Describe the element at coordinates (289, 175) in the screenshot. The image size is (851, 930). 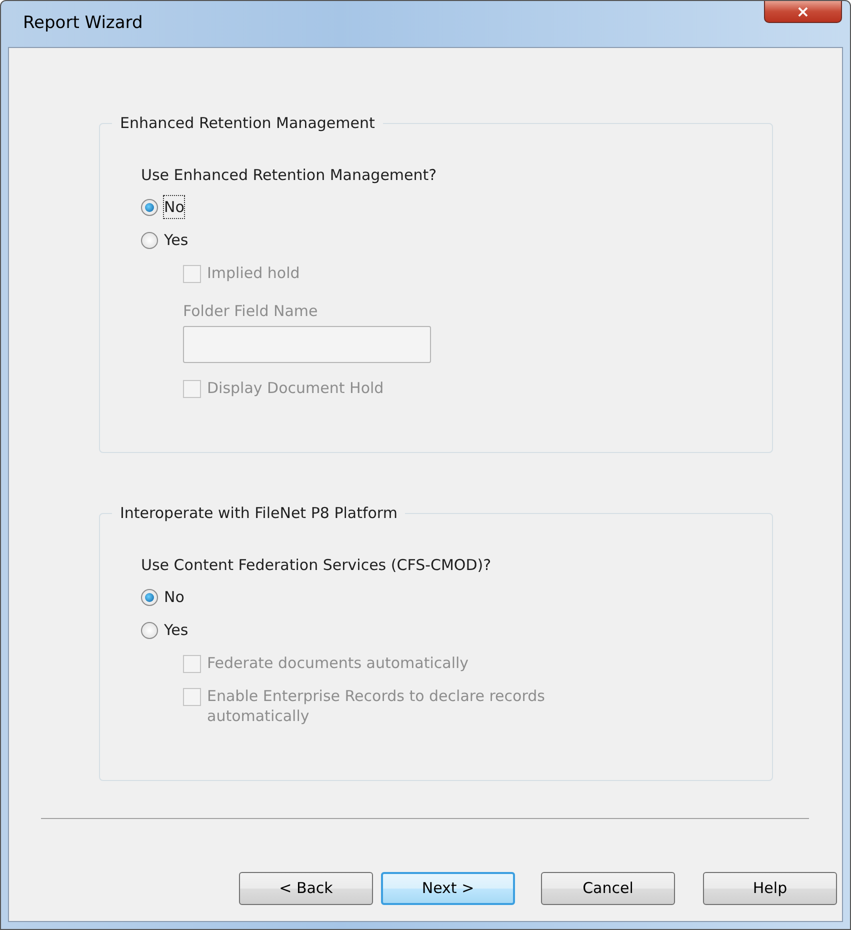
I see `question-label: Use Enhanced Retention Management?` at that location.